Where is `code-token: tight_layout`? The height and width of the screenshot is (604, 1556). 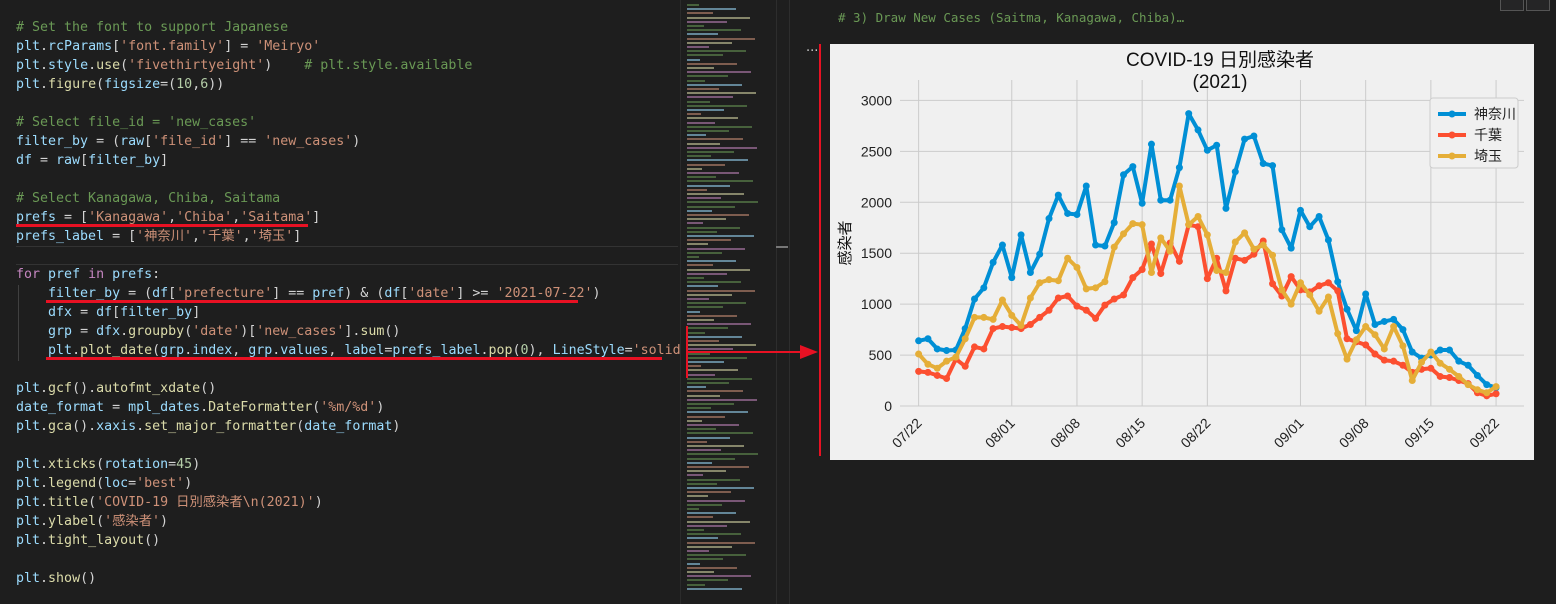 code-token: tight_layout is located at coordinates (96, 540).